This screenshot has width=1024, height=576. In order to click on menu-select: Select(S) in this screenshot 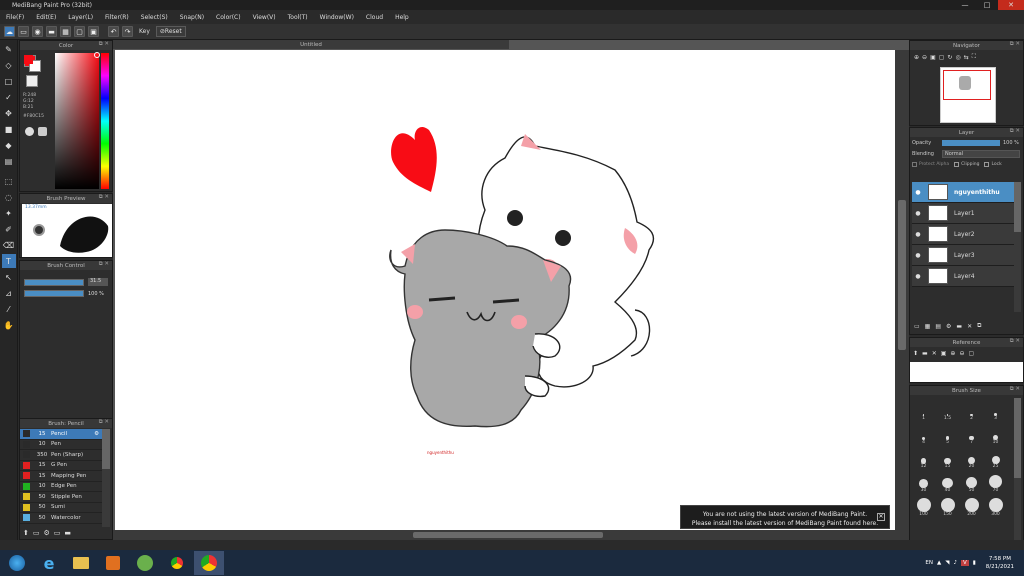, I will do `click(154, 17)`.